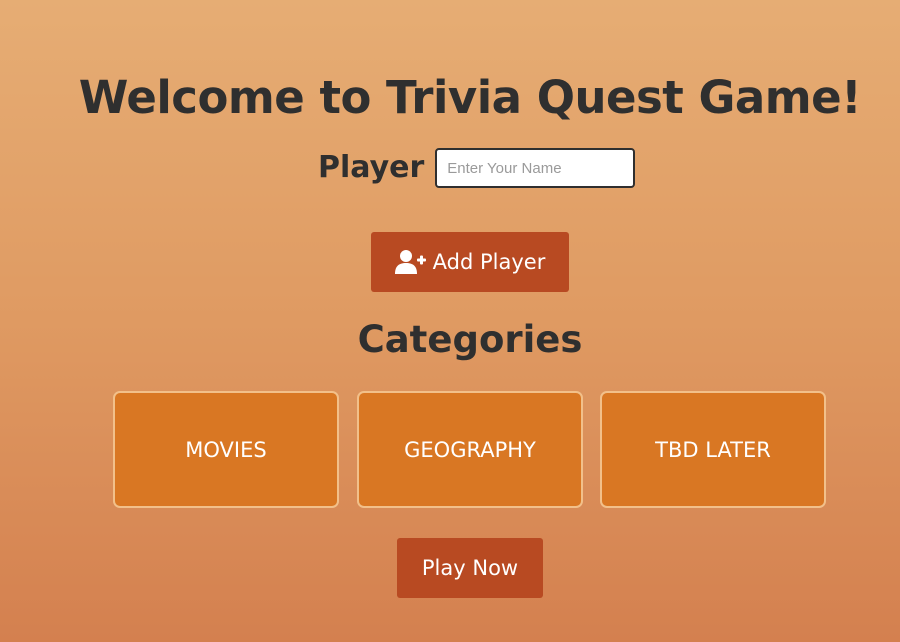 This screenshot has width=900, height=642. What do you see at coordinates (535, 168) in the screenshot?
I see `player-name-input` at bounding box center [535, 168].